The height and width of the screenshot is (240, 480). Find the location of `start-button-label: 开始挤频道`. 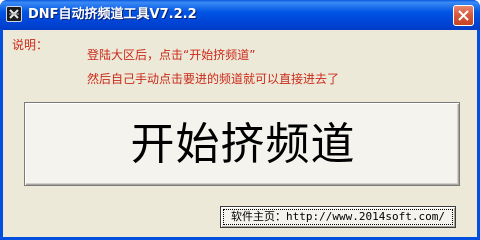

start-button-label: 开始挤频道 is located at coordinates (243, 144).